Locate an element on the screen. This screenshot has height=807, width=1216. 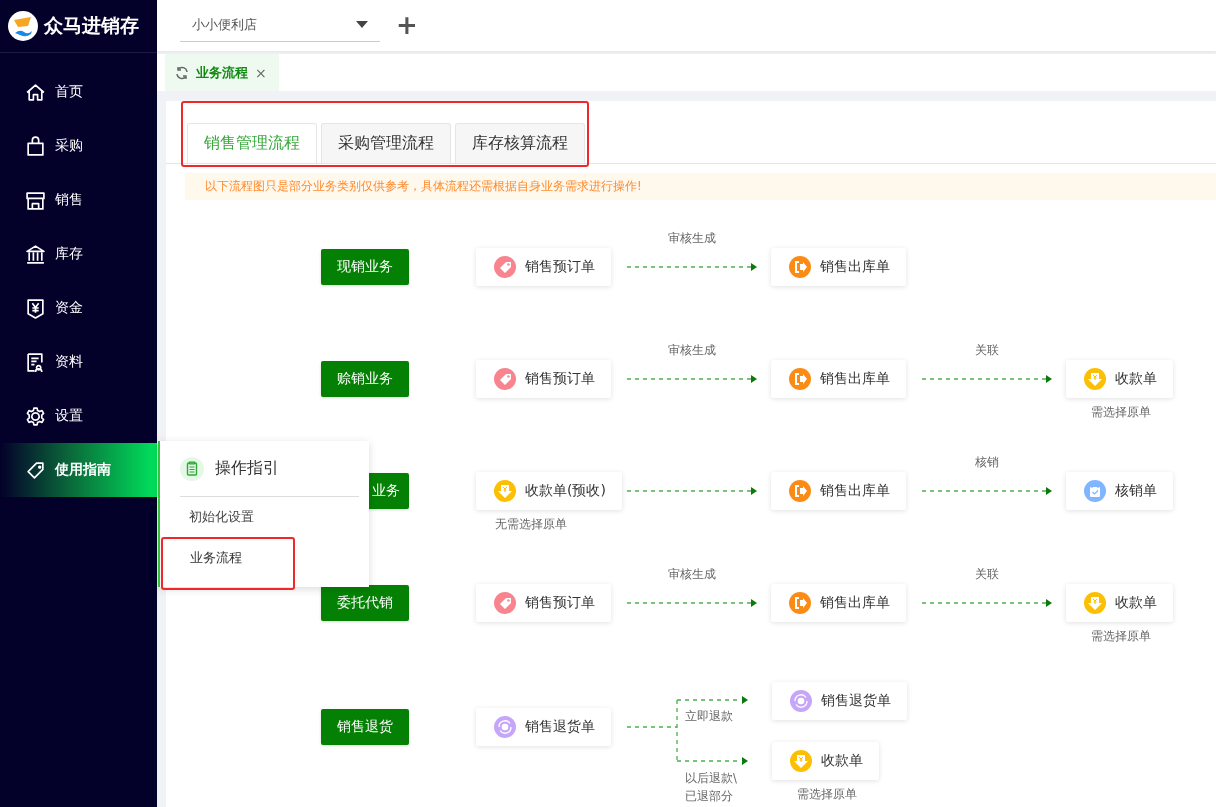
document-icon is located at coordinates (35, 362).